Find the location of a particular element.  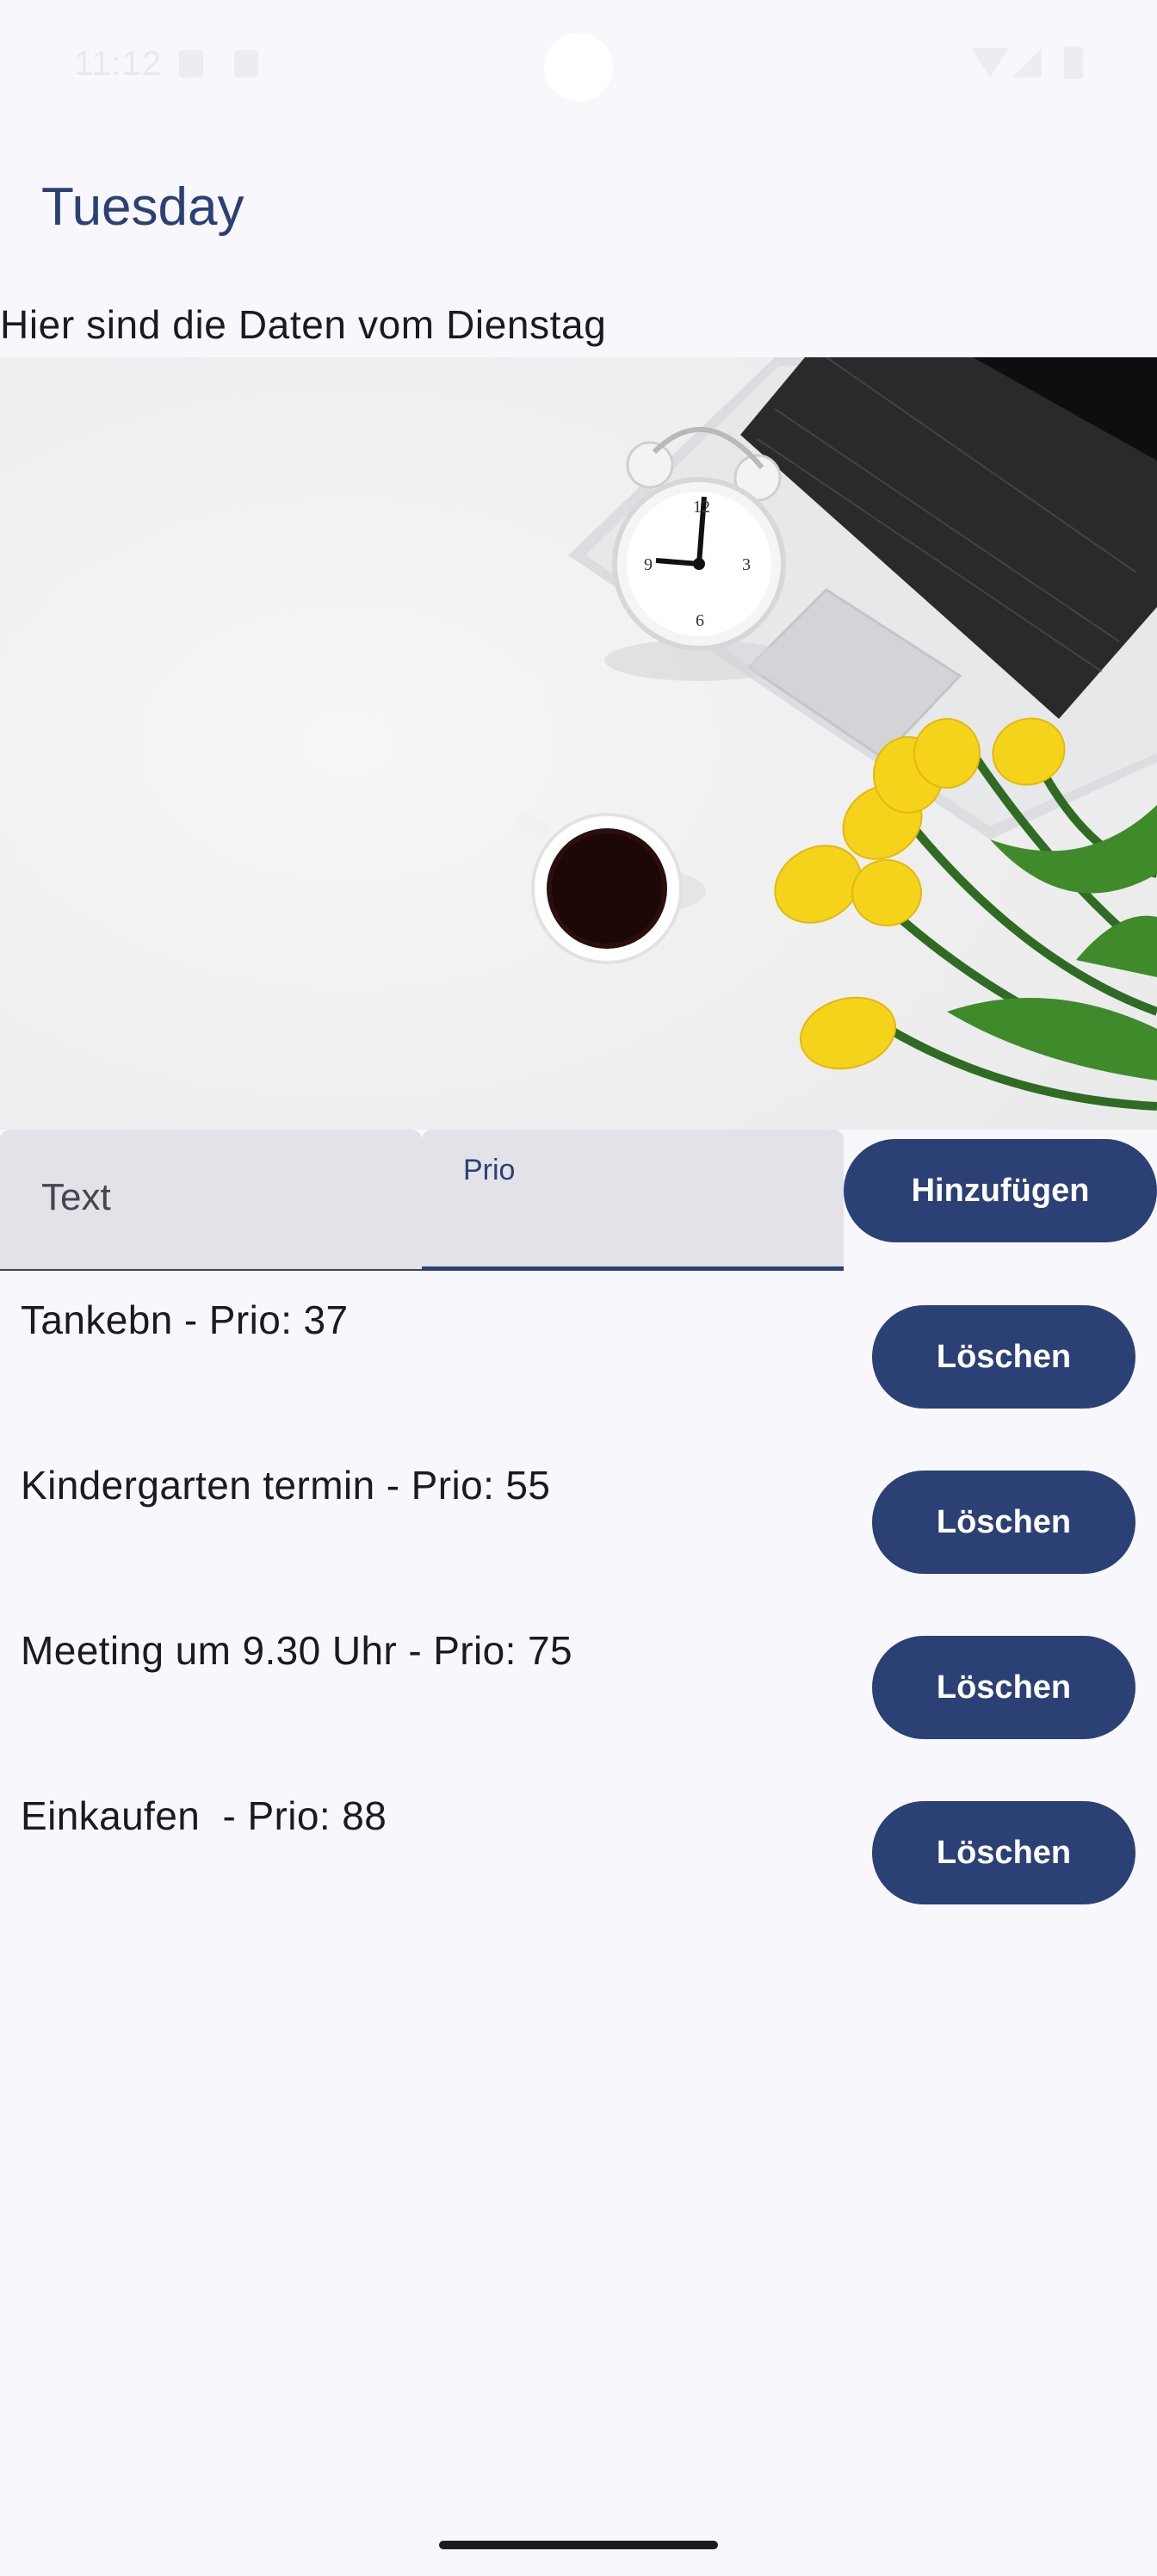

svg-text: 9 is located at coordinates (648, 565).